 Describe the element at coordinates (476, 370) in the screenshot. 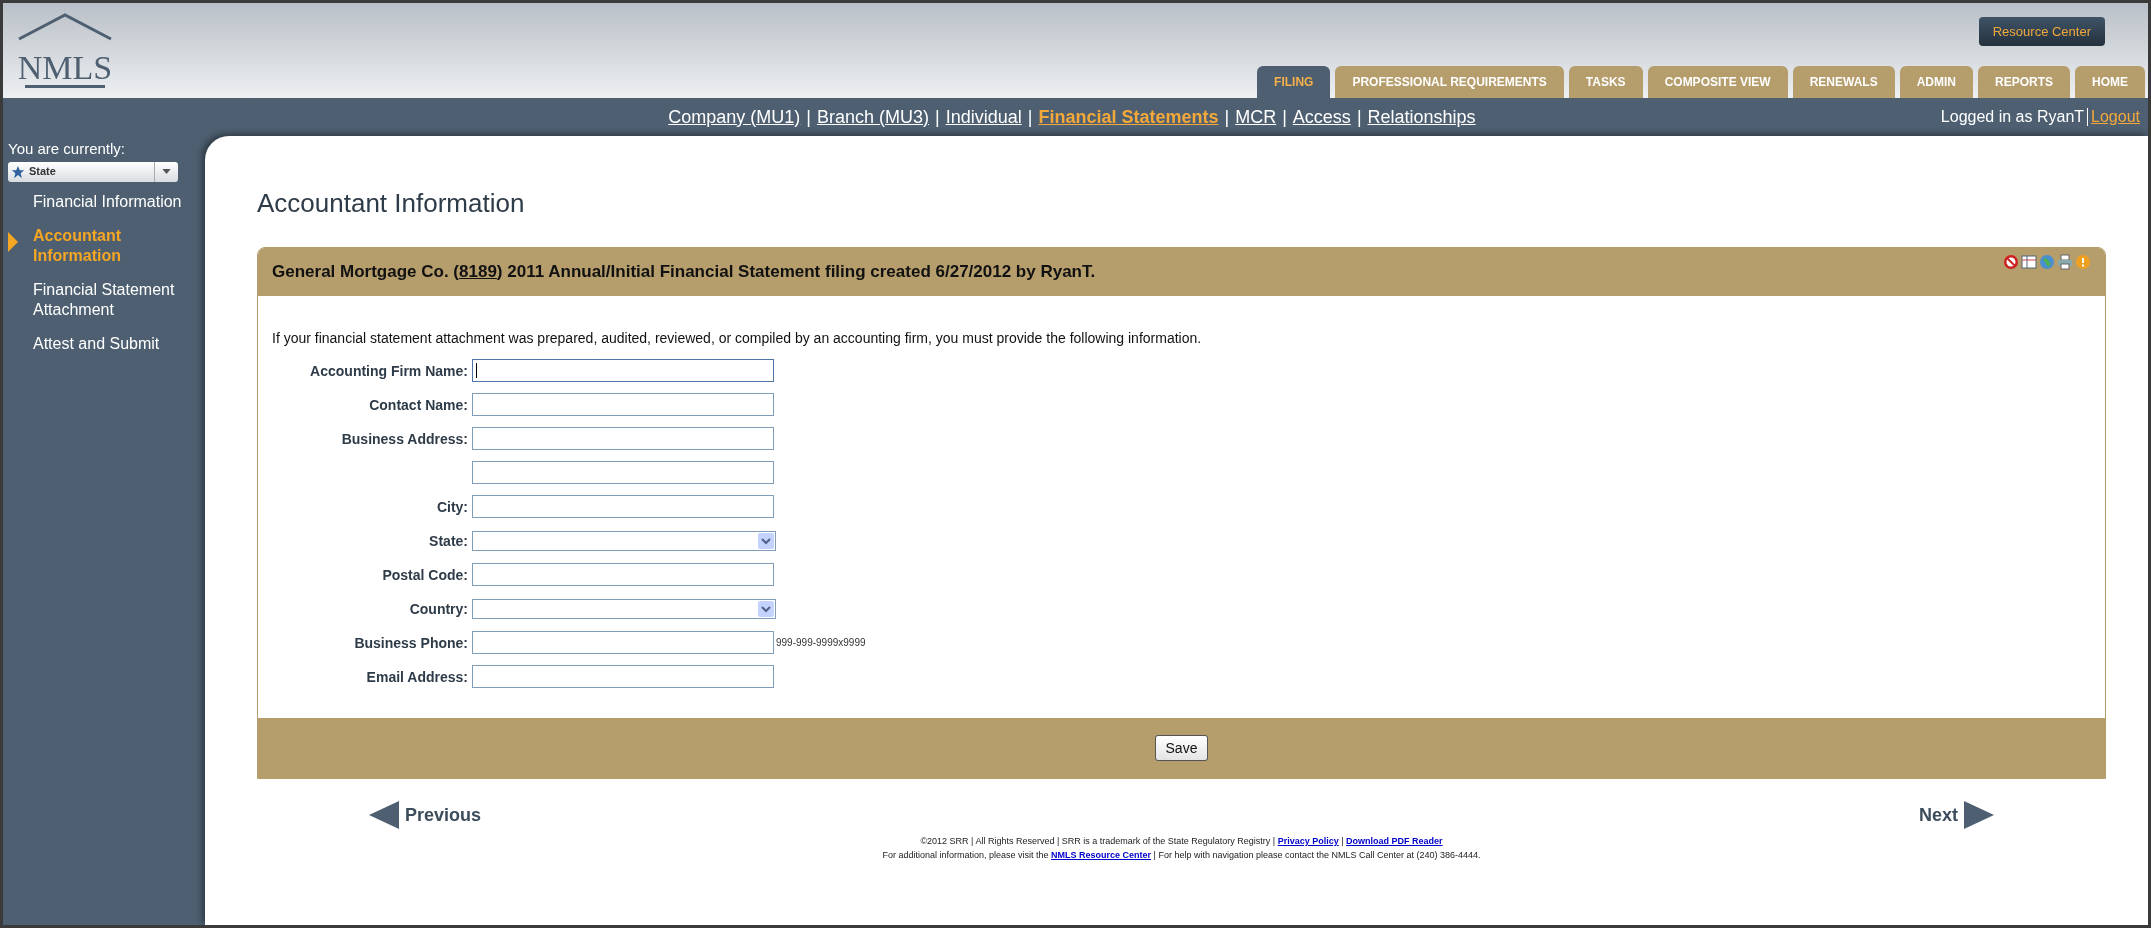

I see `text-cursor` at that location.